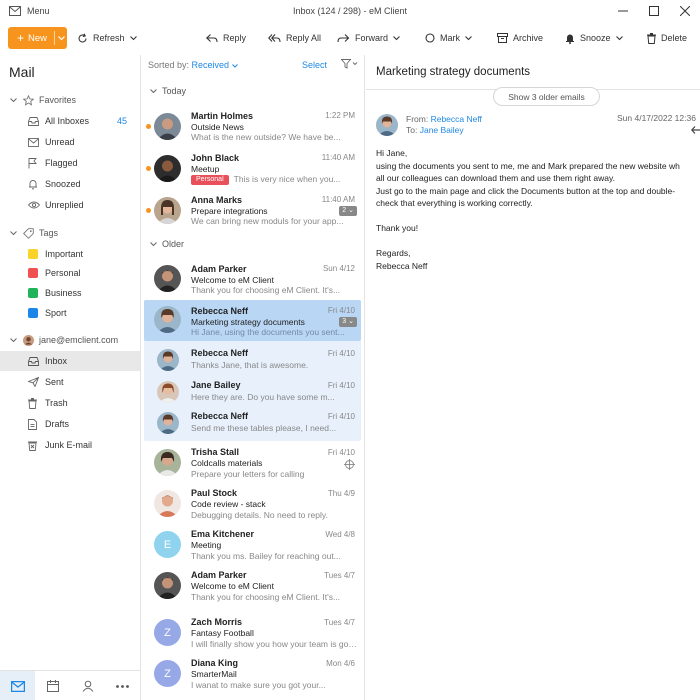  What do you see at coordinates (70, 142) in the screenshot?
I see `sidebar-item-unread: Unread` at bounding box center [70, 142].